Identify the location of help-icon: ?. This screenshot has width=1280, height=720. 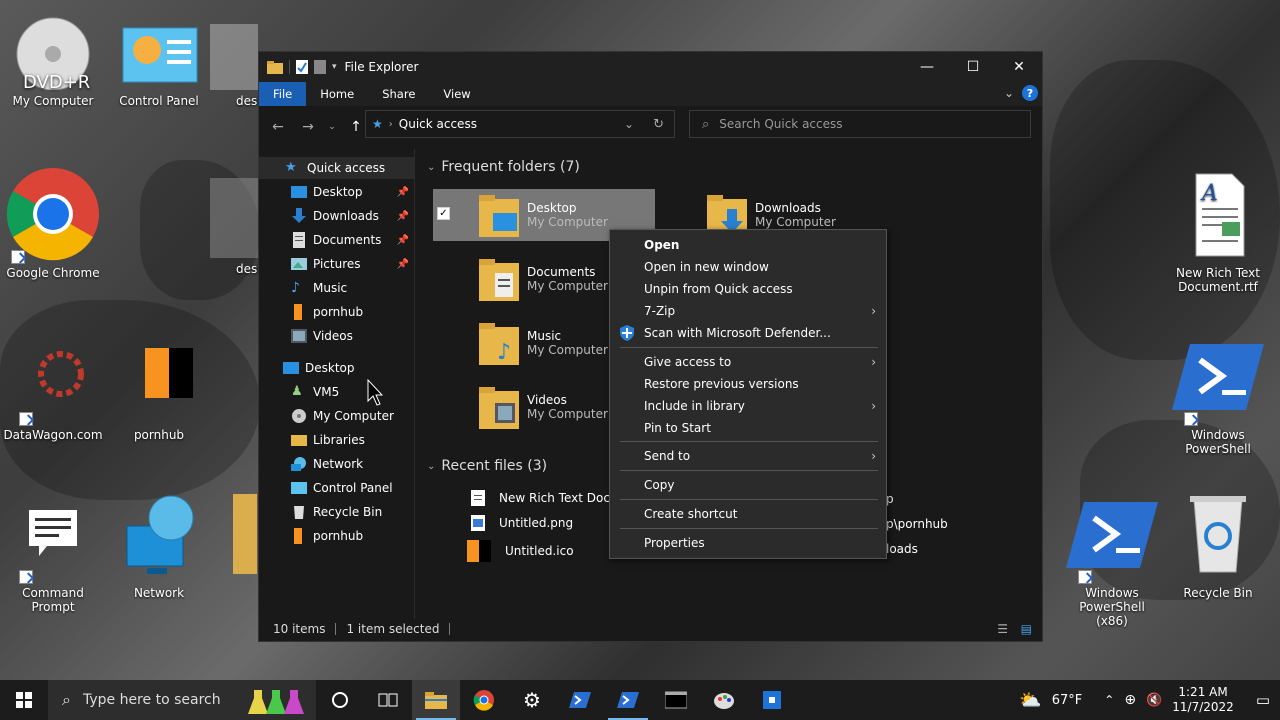
(1030, 93).